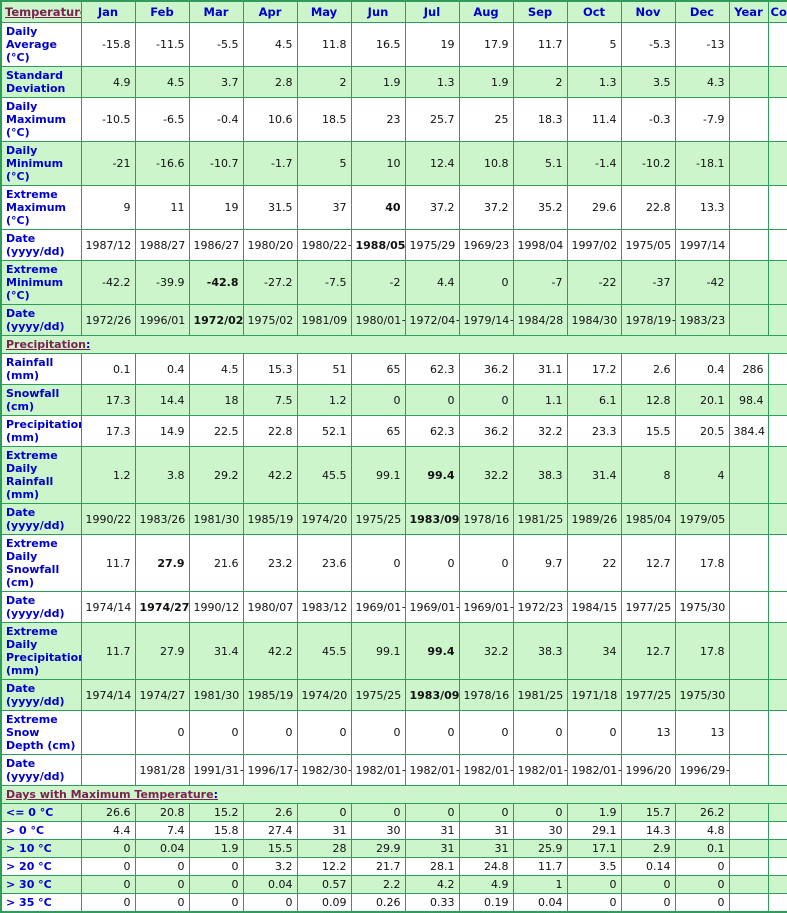 This screenshot has height=913, width=787. Describe the element at coordinates (270, 163) in the screenshot. I see `cell-apr: -1.7` at that location.